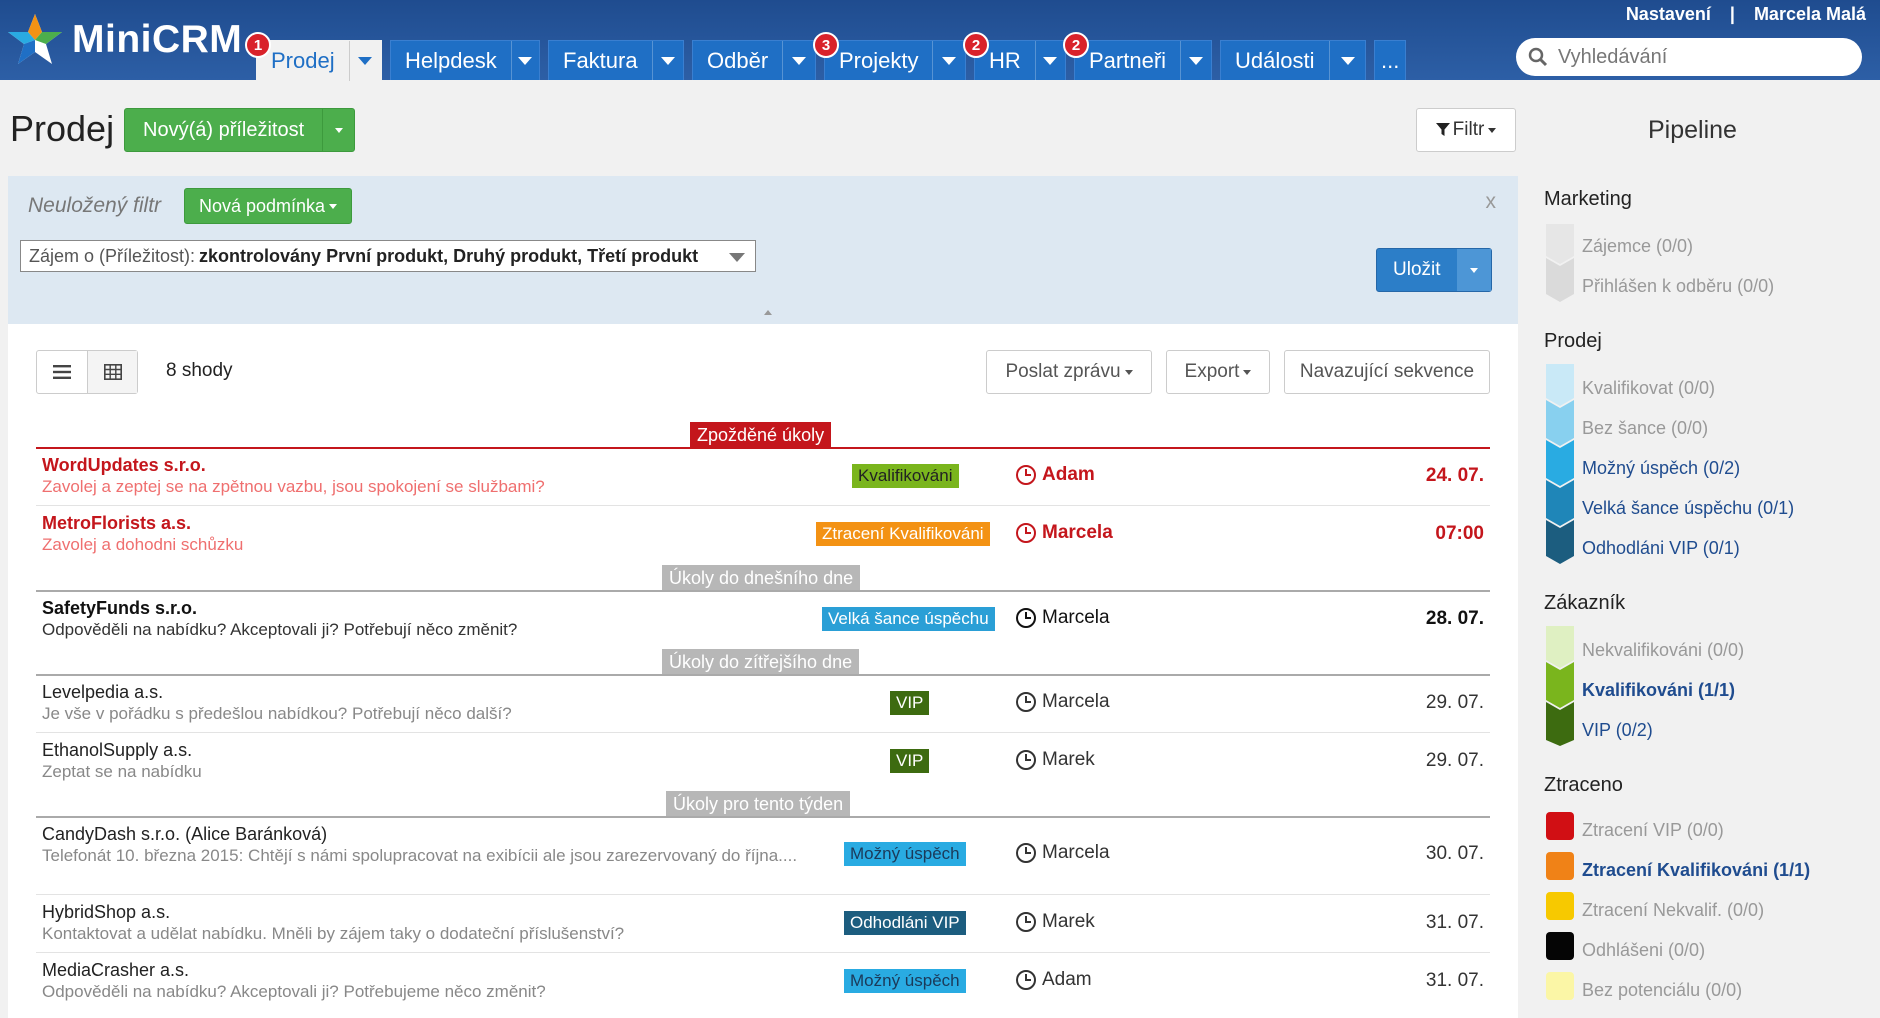  Describe the element at coordinates (1560, 826) in the screenshot. I see `stage-color-swatch` at that location.